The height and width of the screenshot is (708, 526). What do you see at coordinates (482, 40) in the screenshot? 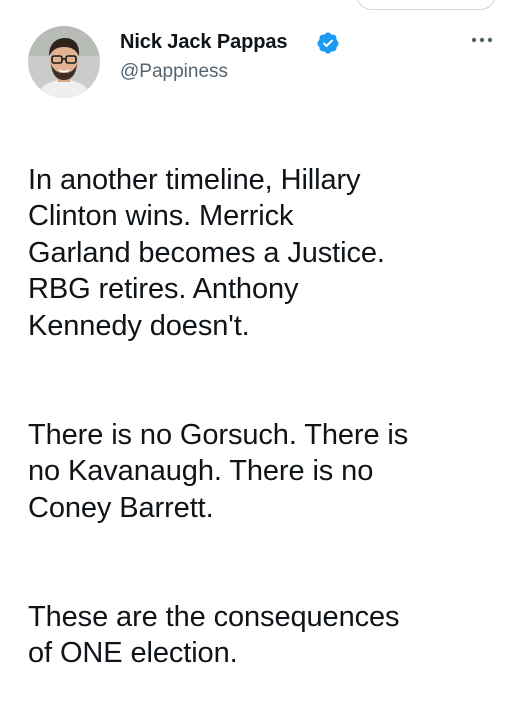
I see `more-options-icon` at bounding box center [482, 40].